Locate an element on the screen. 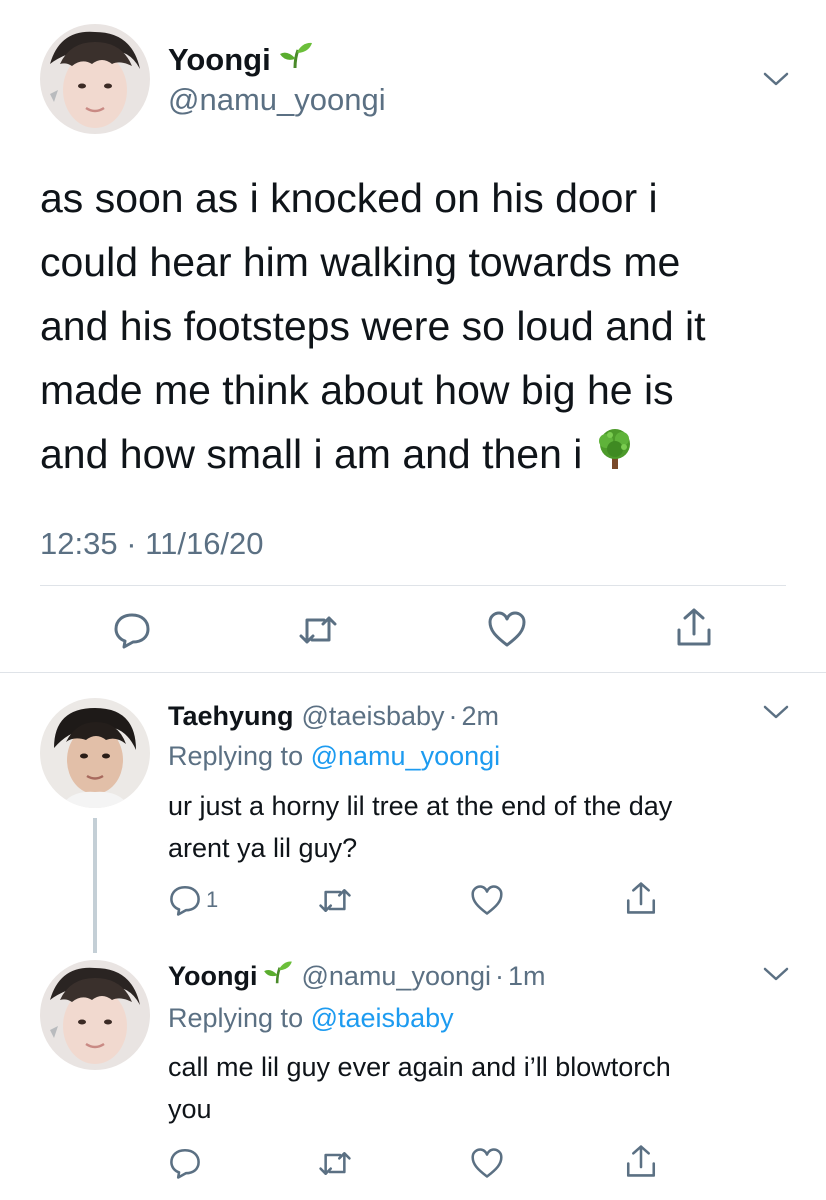 This screenshot has height=1200, width=826. replying-to-handle: @namu_yoongi is located at coordinates (406, 756).